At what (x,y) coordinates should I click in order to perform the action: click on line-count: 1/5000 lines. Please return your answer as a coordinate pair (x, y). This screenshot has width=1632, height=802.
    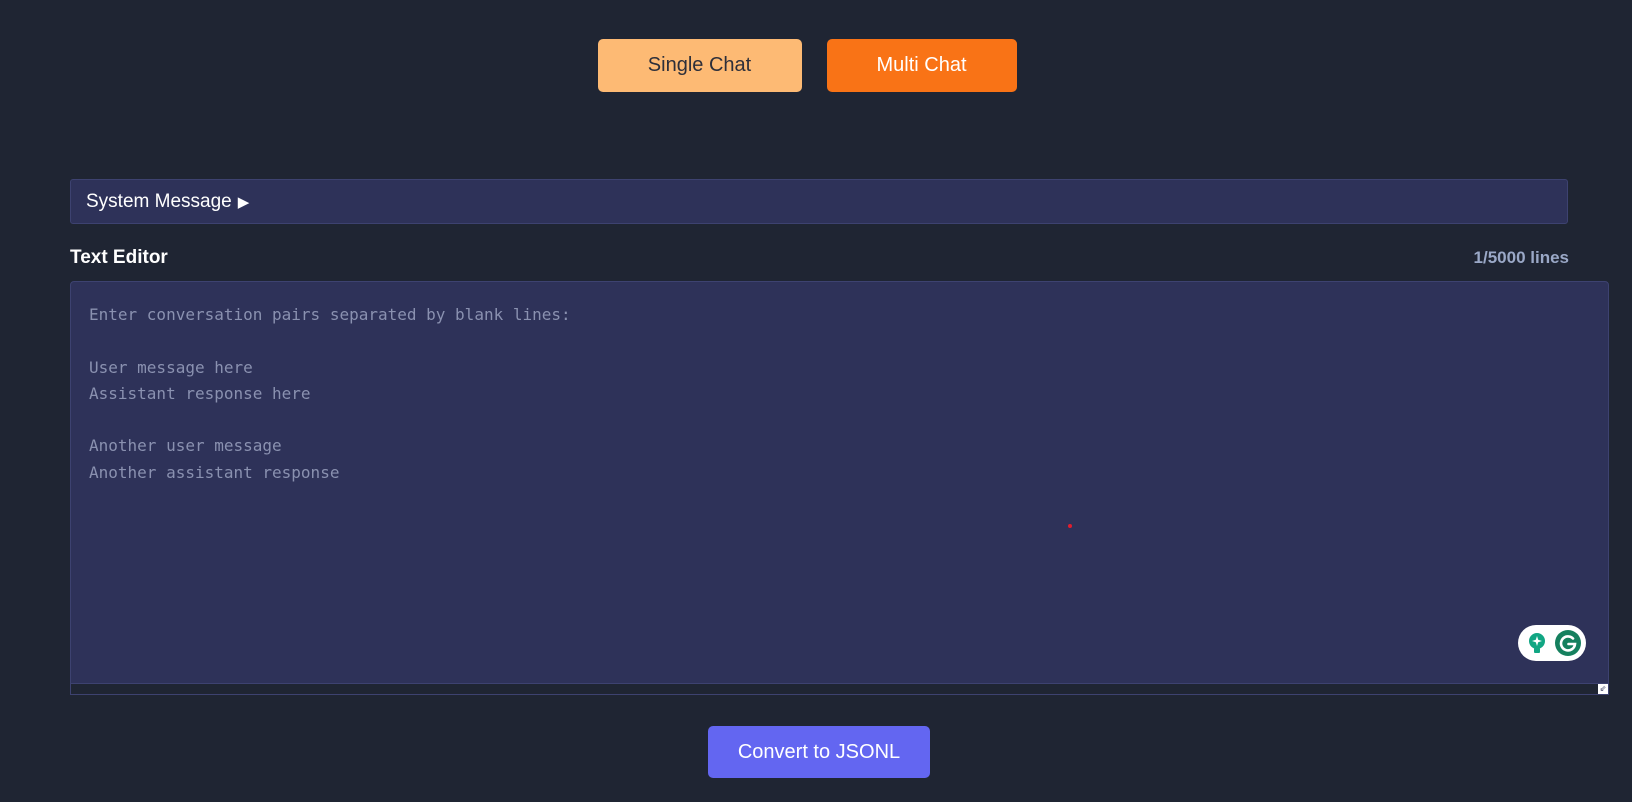
    Looking at the image, I should click on (1521, 257).